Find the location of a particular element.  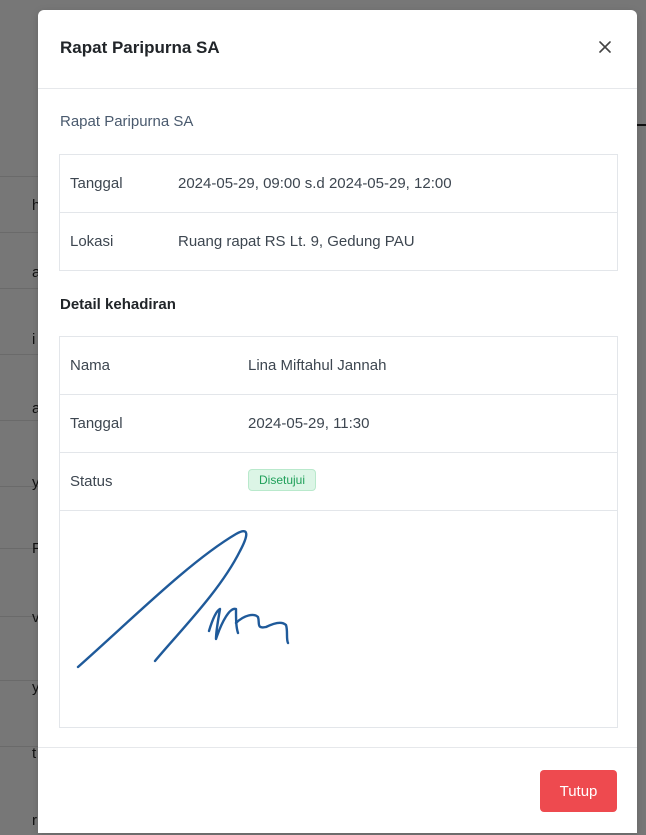

attendance-section-title: Detail kehadiran is located at coordinates (118, 304).